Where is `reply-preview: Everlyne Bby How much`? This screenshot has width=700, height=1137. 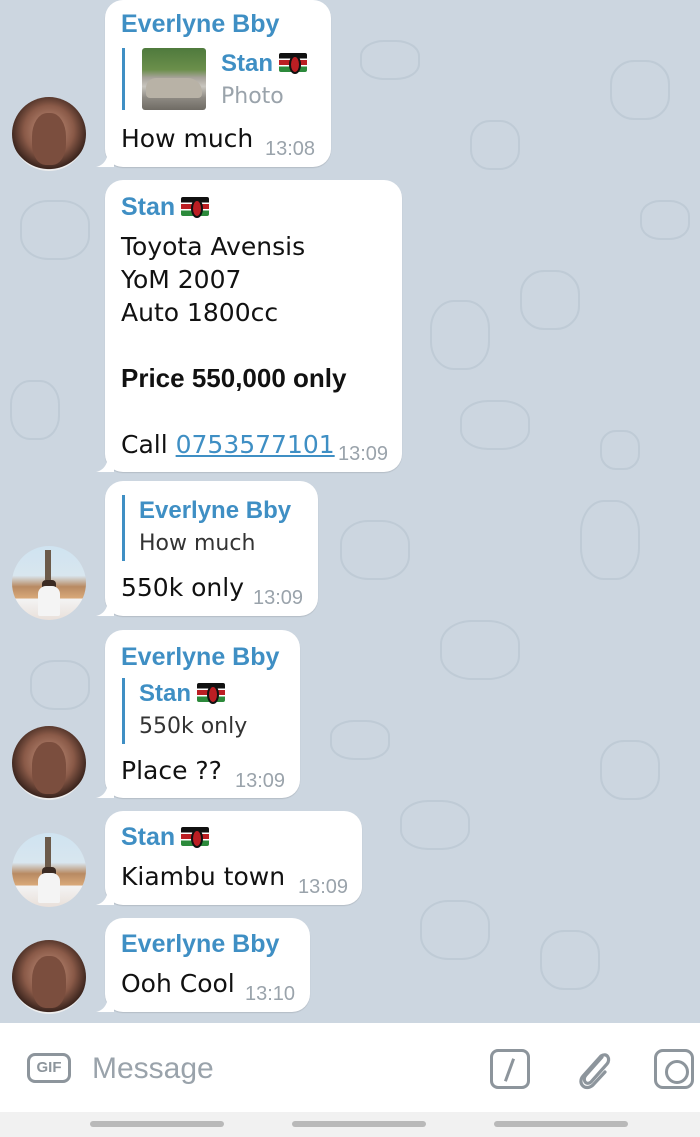
reply-preview: Everlyne Bby How much is located at coordinates (206, 528).